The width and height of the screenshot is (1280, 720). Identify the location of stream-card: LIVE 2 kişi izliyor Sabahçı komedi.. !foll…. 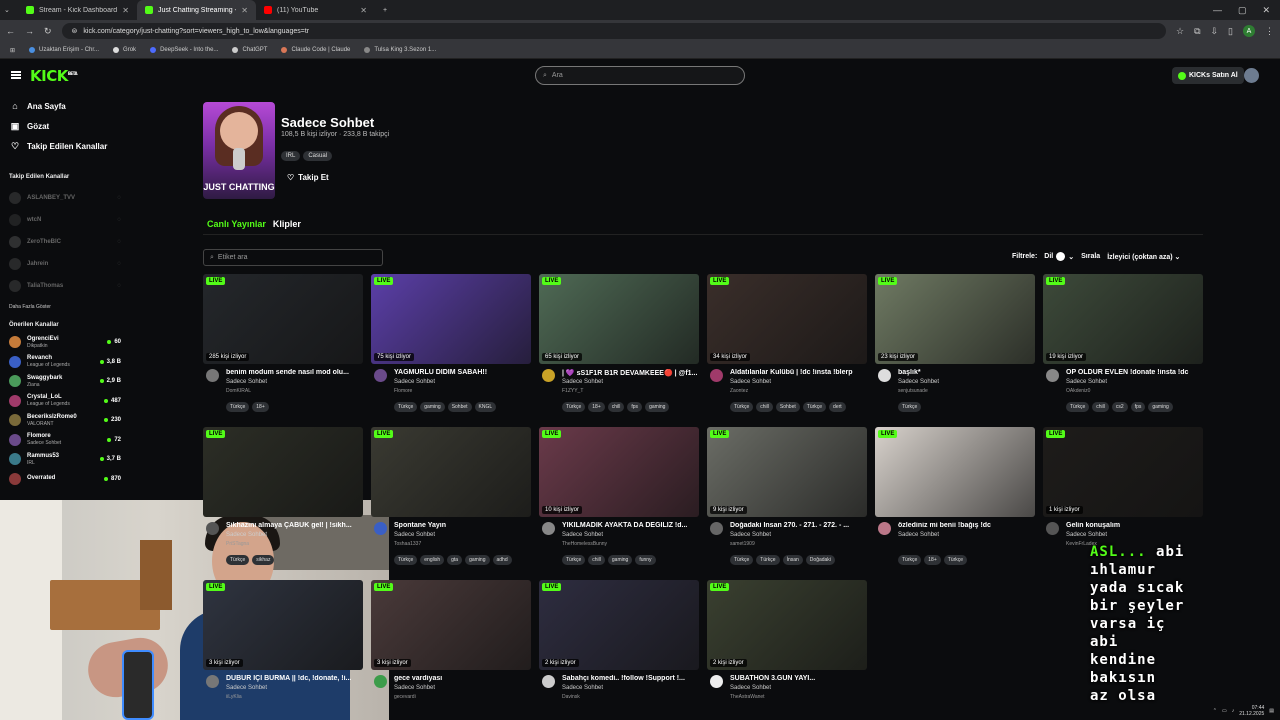
(619, 649).